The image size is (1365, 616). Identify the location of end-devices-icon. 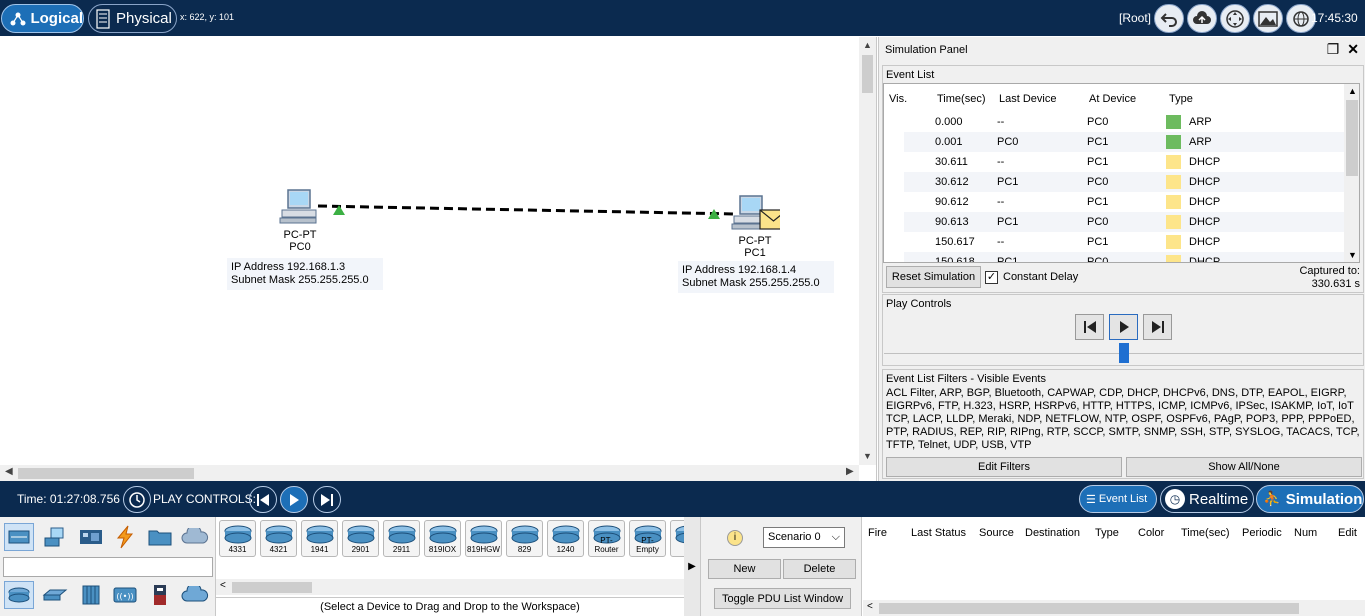
(55, 537).